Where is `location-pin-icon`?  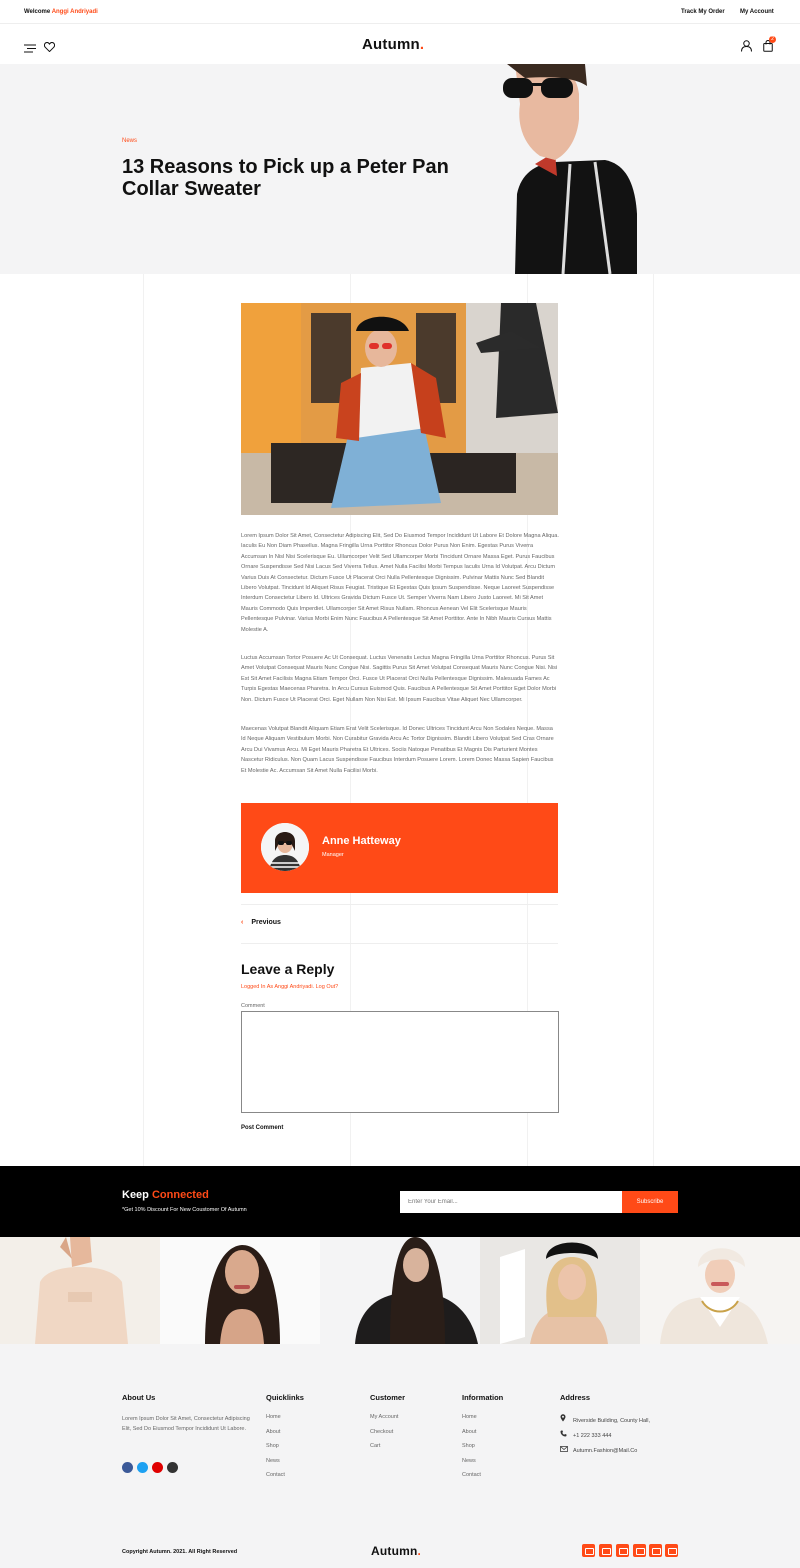
location-pin-icon is located at coordinates (564, 1419).